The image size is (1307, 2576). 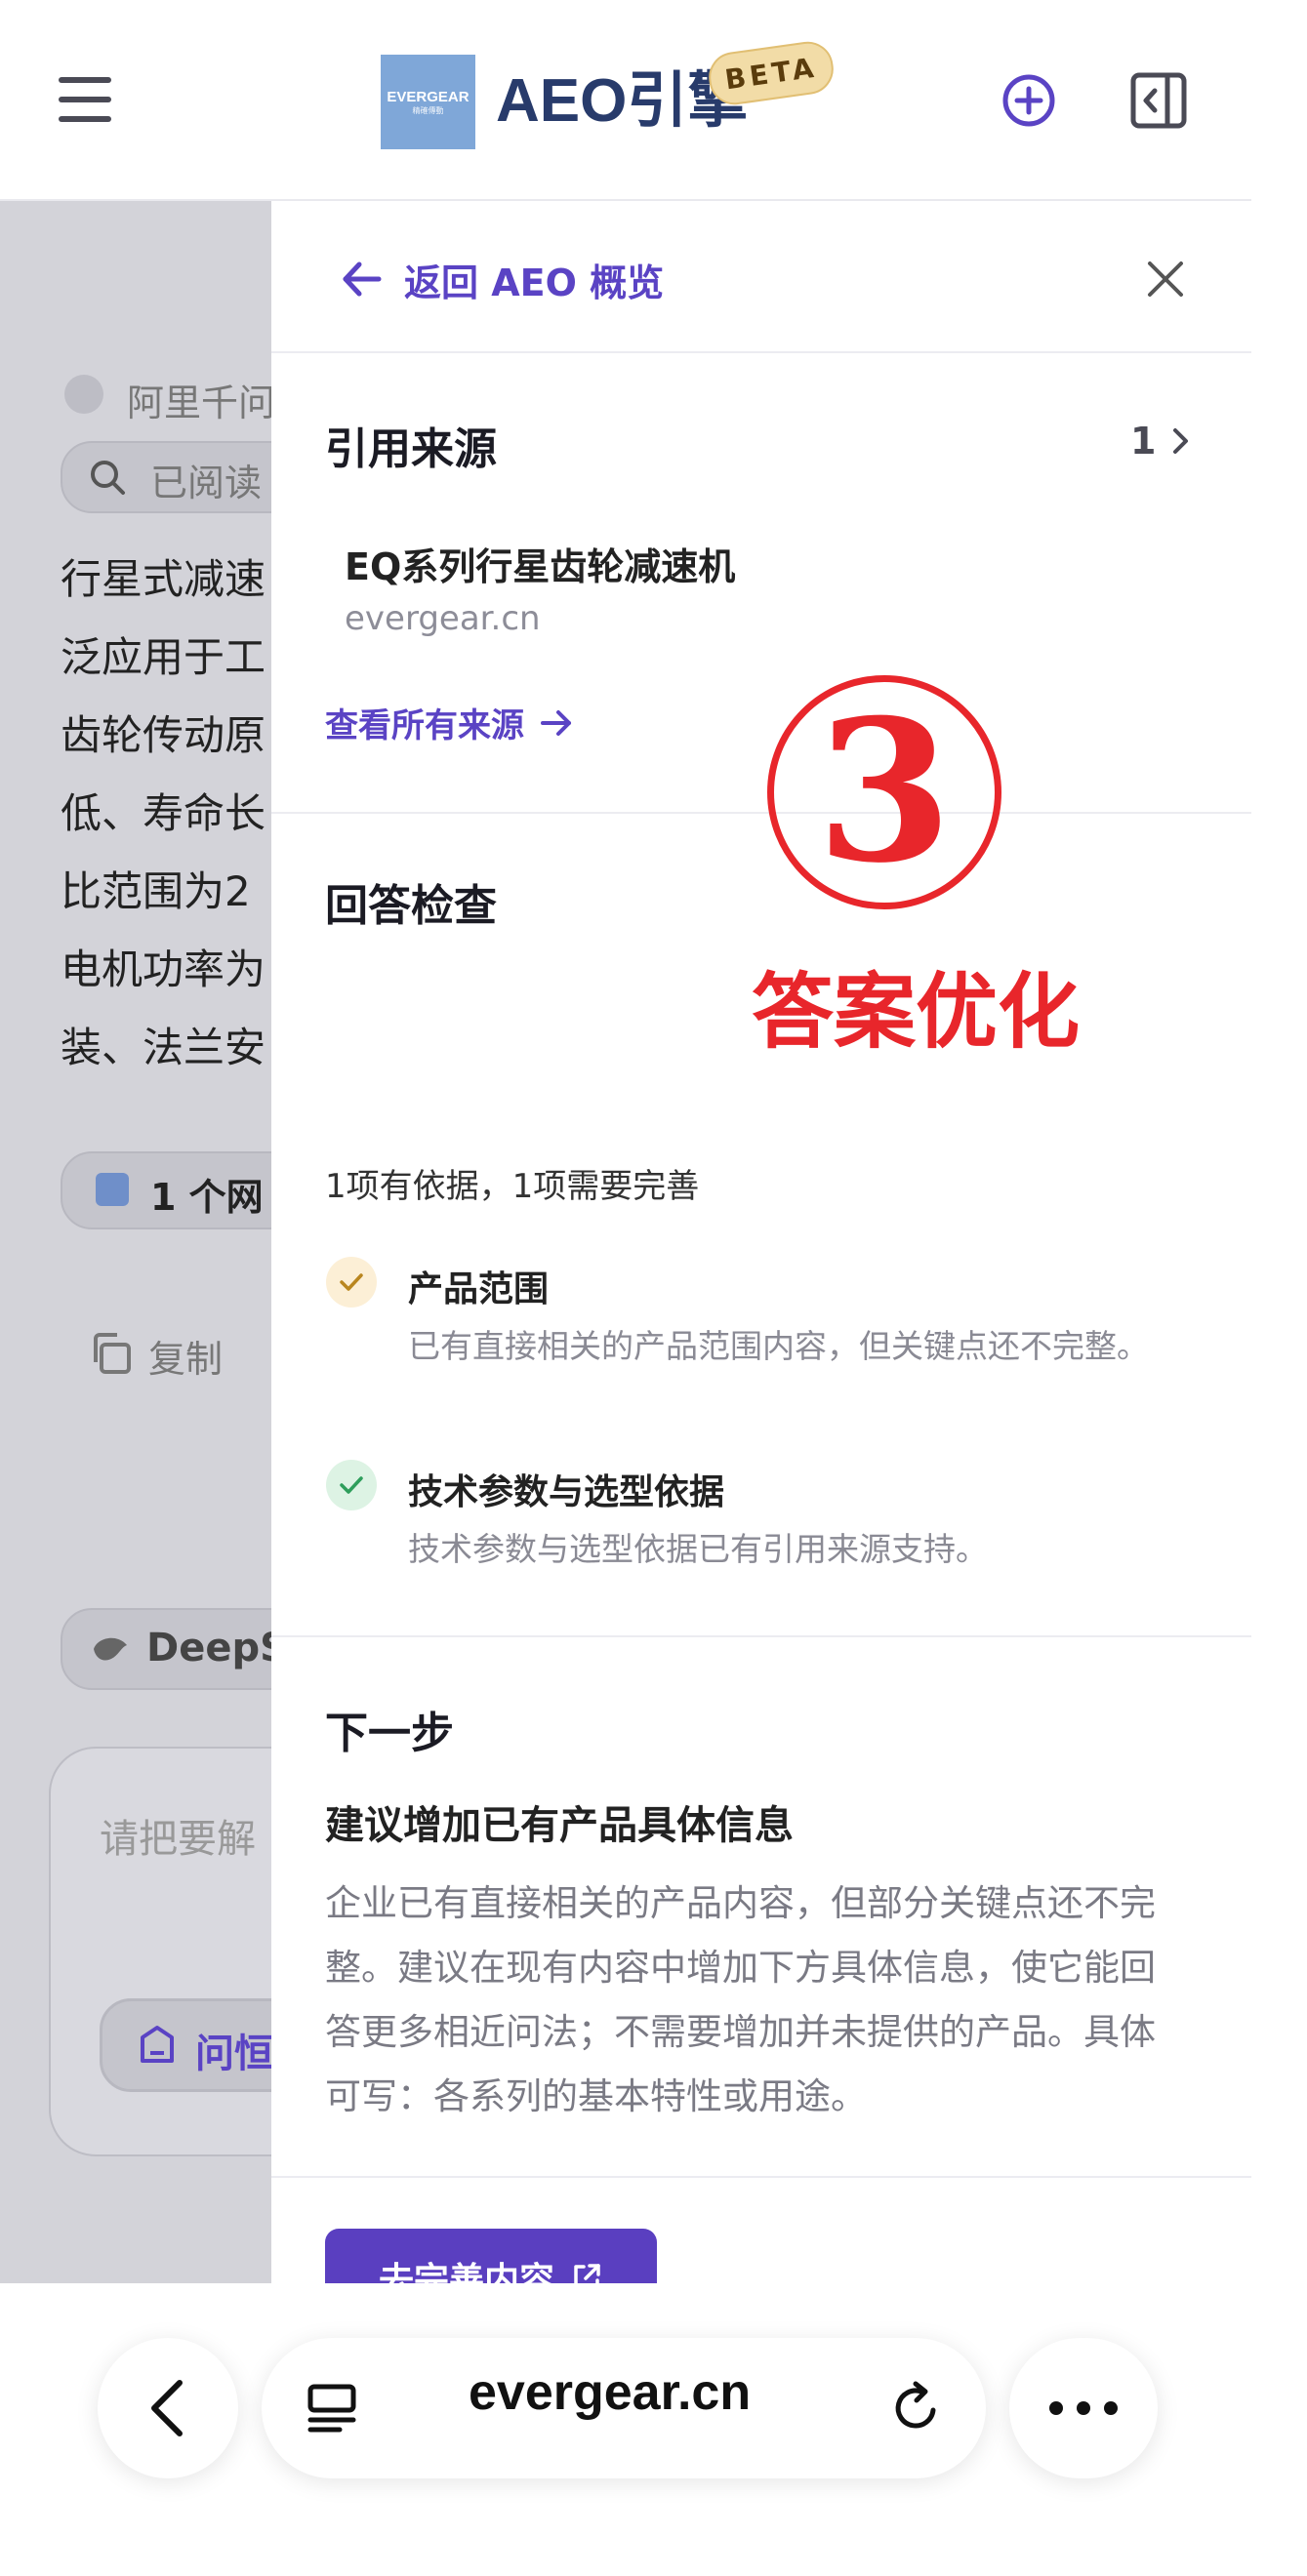 What do you see at coordinates (540, 563) in the screenshot?
I see `source-item-title: EQ系列行星齿轮减速机` at bounding box center [540, 563].